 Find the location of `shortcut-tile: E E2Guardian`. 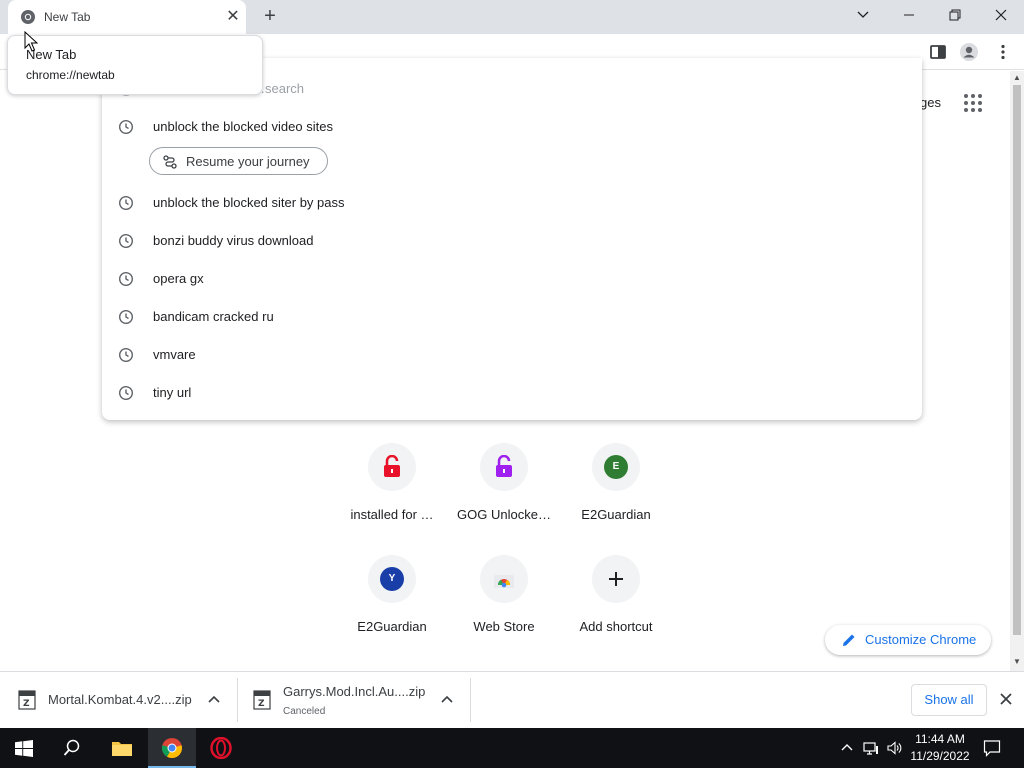

shortcut-tile: E E2Guardian is located at coordinates (616, 493).